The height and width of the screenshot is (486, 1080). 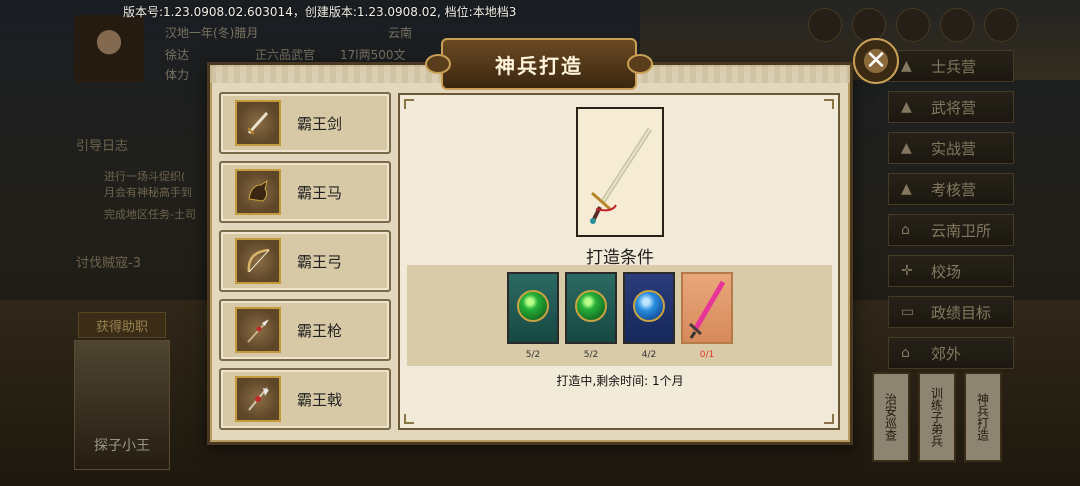 I want to click on blue-gem-icon, so click(x=649, y=306).